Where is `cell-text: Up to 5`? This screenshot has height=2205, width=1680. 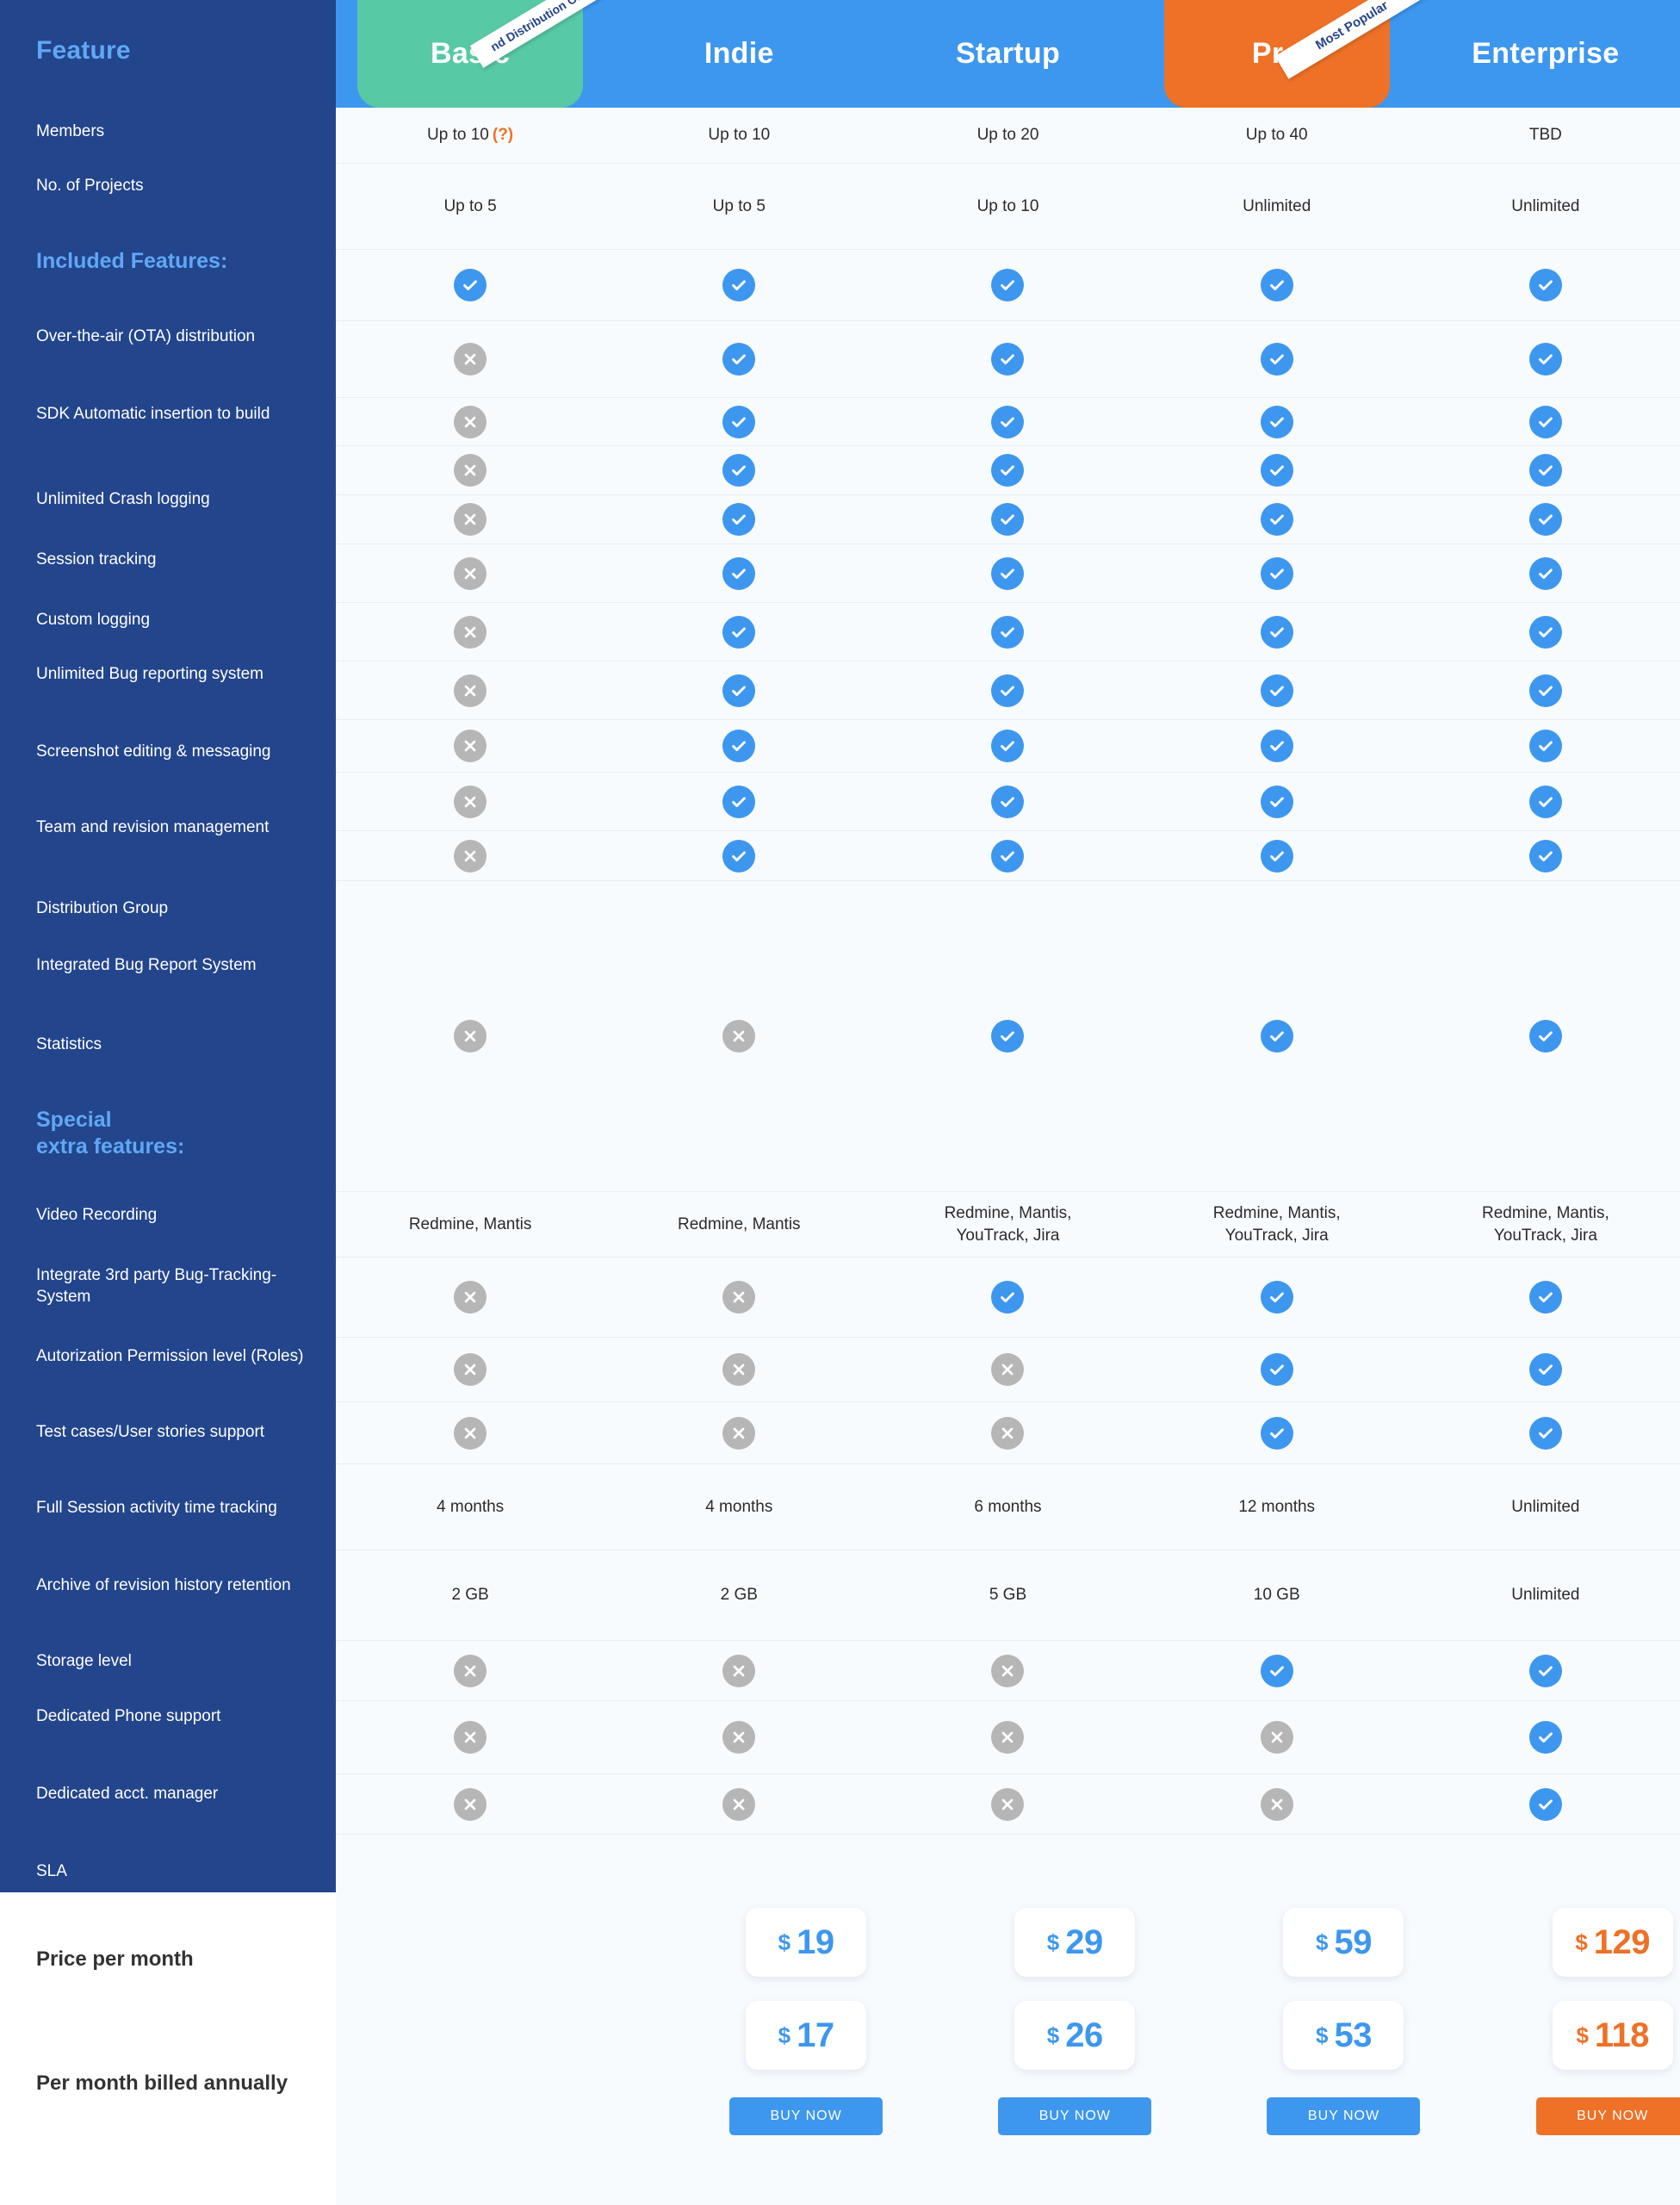
cell-text: Up to 5 is located at coordinates (470, 205).